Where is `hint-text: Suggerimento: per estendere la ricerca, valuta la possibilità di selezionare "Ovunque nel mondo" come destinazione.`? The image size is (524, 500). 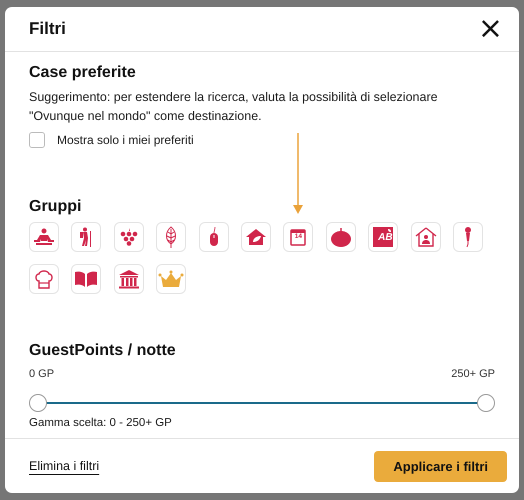 hint-text: Suggerimento: per estendere la ricerca, valuta la possibilità di selezionare "Ovunque nel mondo" come destinazione. is located at coordinates (234, 107).